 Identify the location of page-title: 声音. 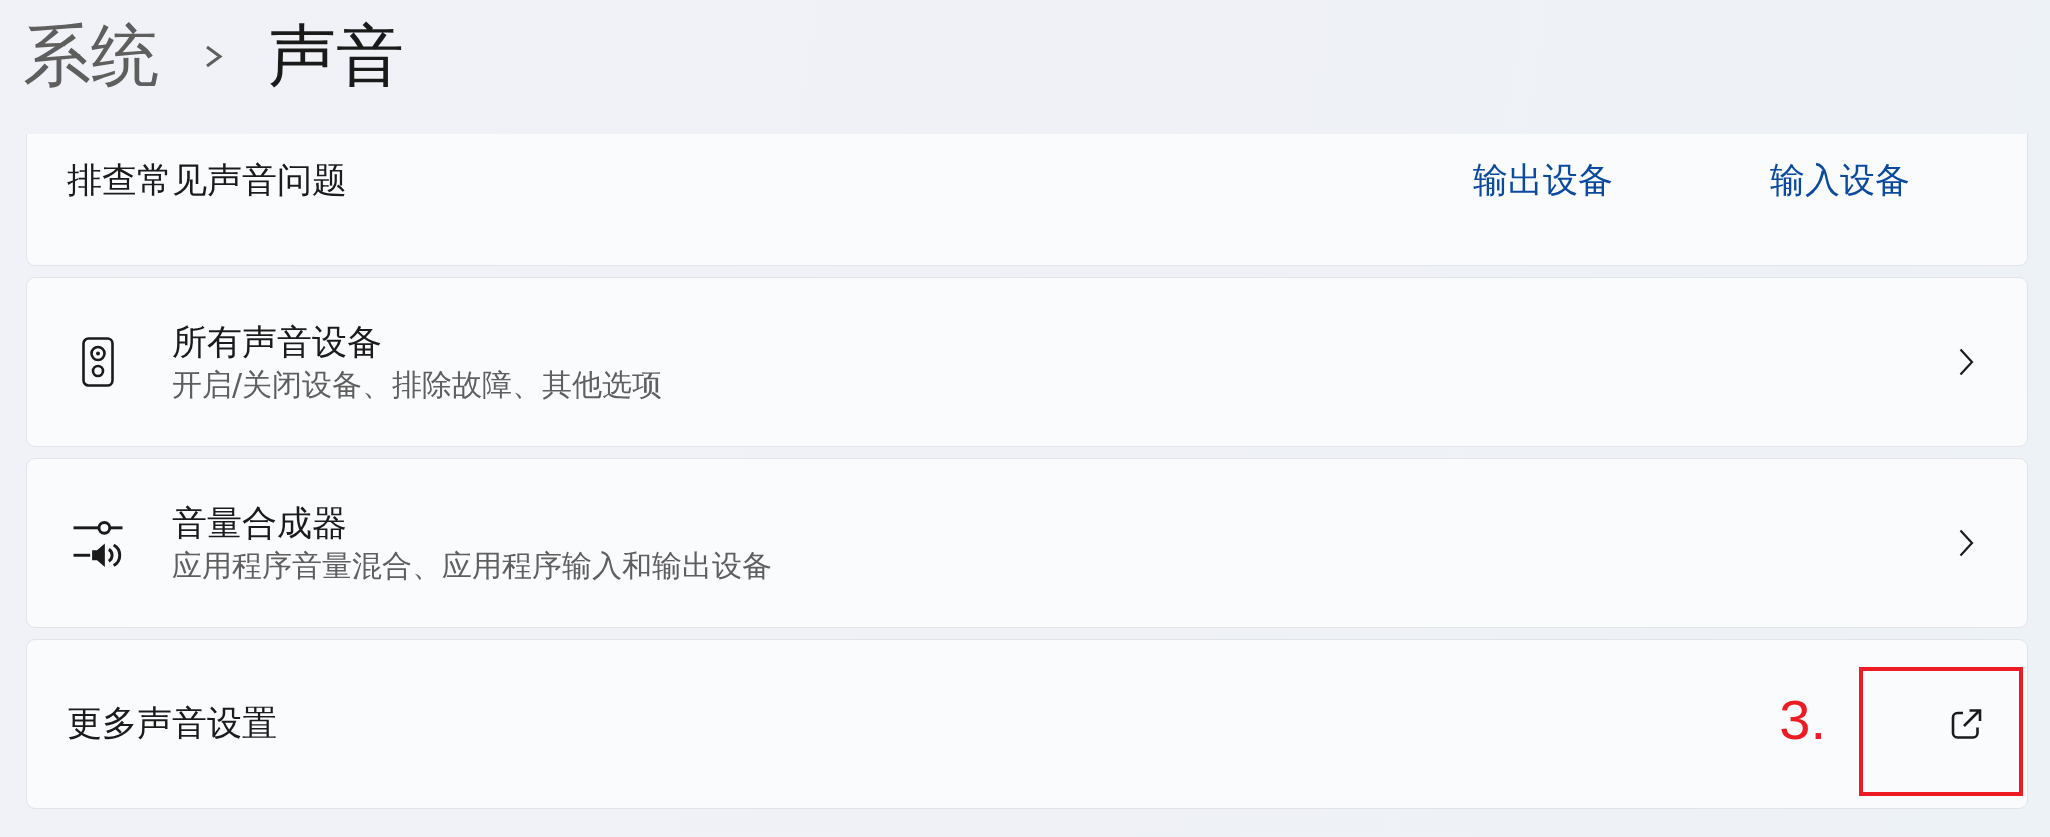
(336, 56).